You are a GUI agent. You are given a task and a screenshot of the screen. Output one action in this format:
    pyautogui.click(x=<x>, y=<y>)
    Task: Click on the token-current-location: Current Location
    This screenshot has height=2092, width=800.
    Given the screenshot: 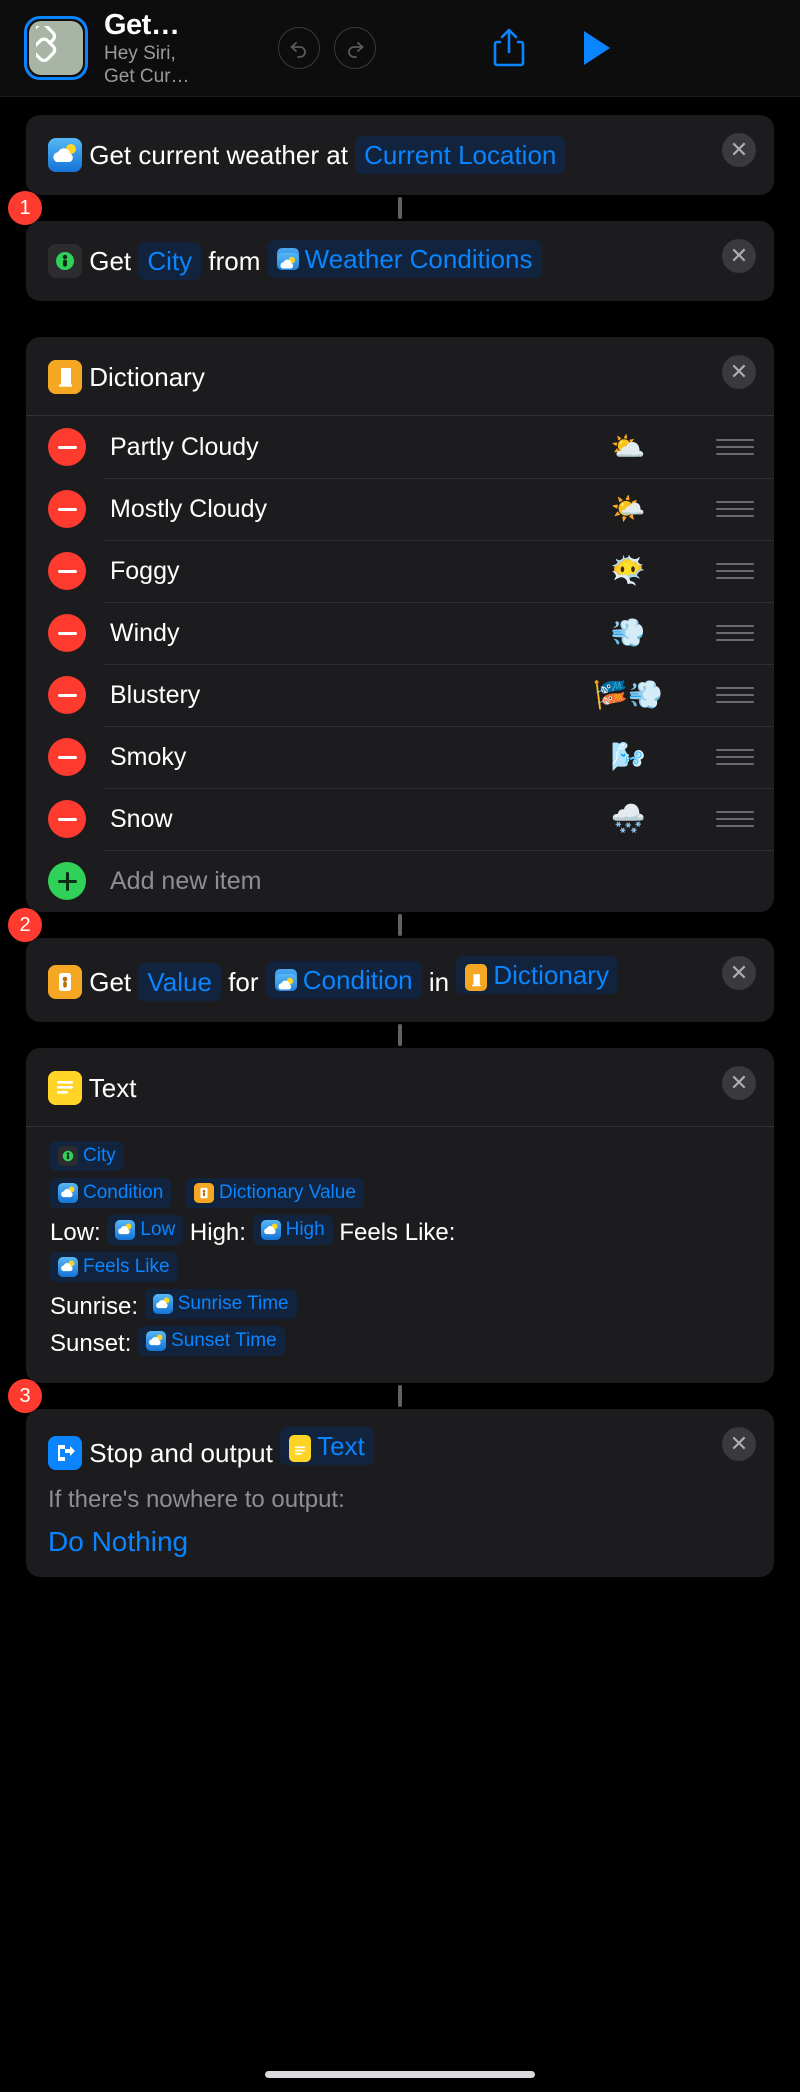 What is the action you would take?
    pyautogui.click(x=460, y=155)
    